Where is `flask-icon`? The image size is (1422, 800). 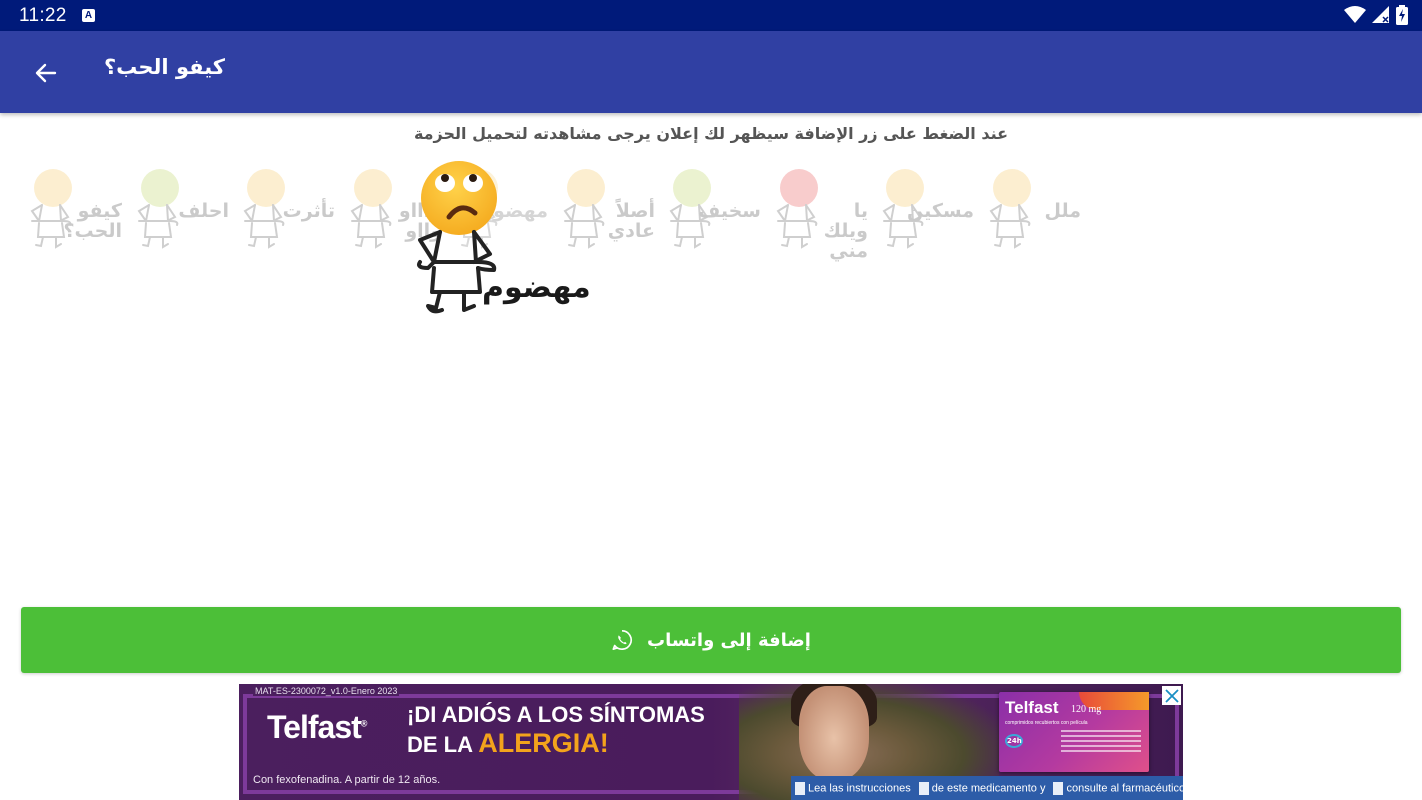 flask-icon is located at coordinates (923, 788).